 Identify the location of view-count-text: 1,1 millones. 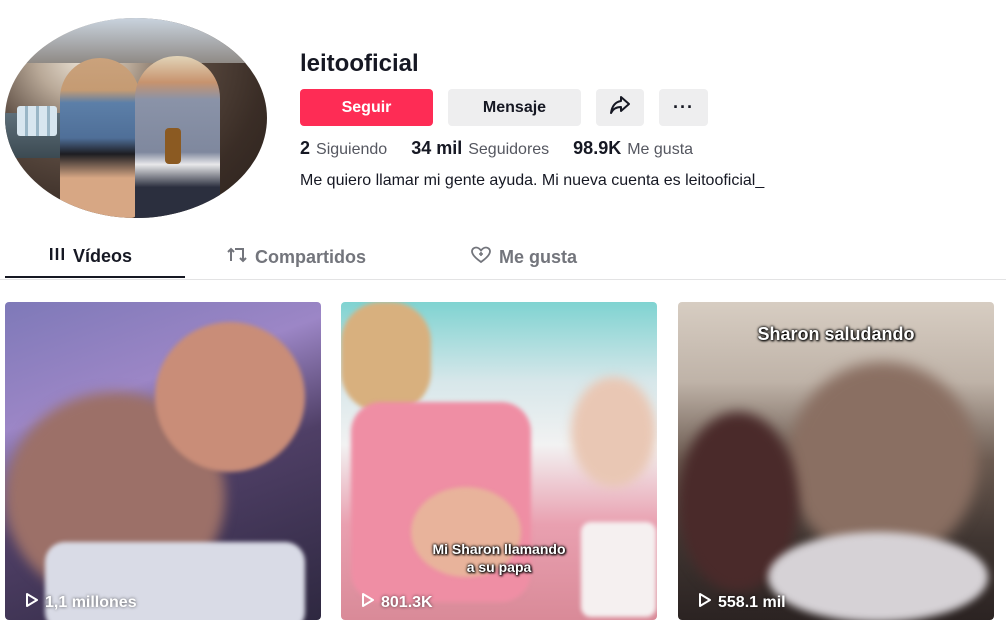
(91, 602).